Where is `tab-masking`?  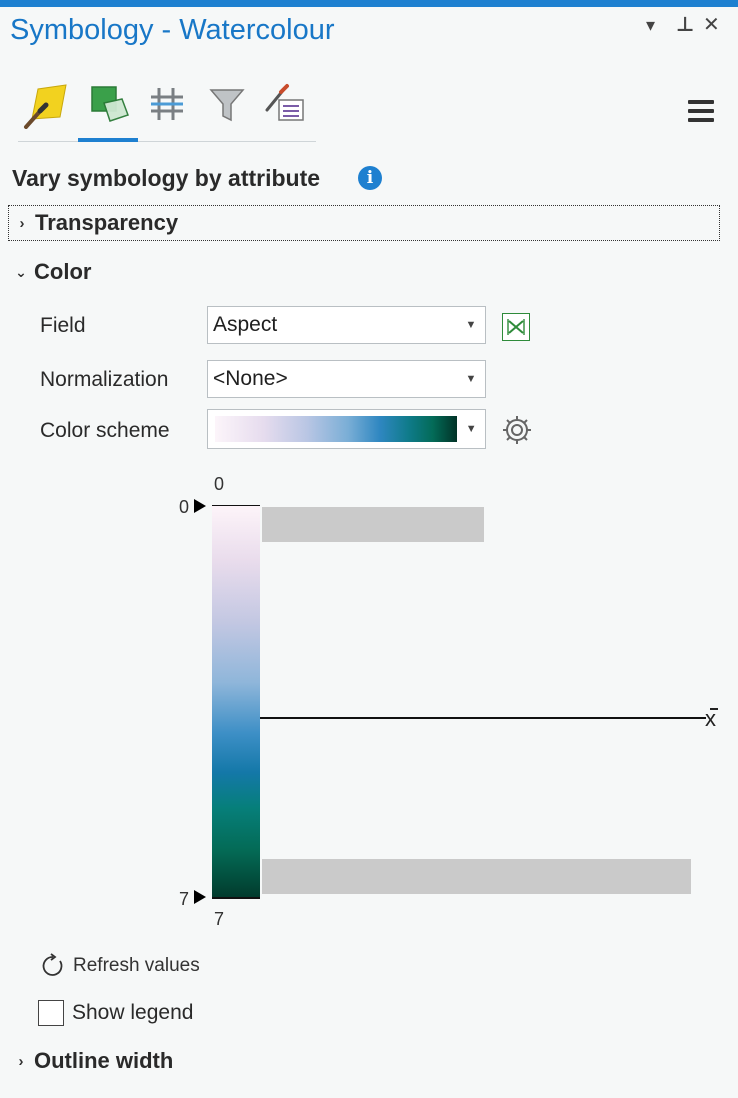 tab-masking is located at coordinates (227, 104).